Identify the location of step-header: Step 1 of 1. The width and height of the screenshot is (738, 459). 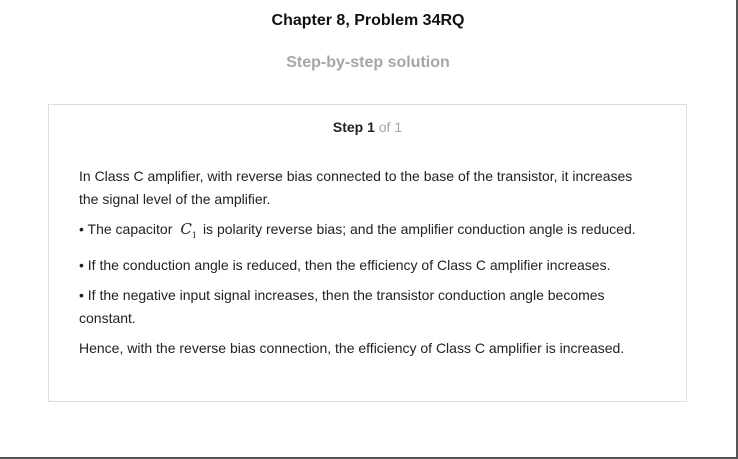
(367, 127).